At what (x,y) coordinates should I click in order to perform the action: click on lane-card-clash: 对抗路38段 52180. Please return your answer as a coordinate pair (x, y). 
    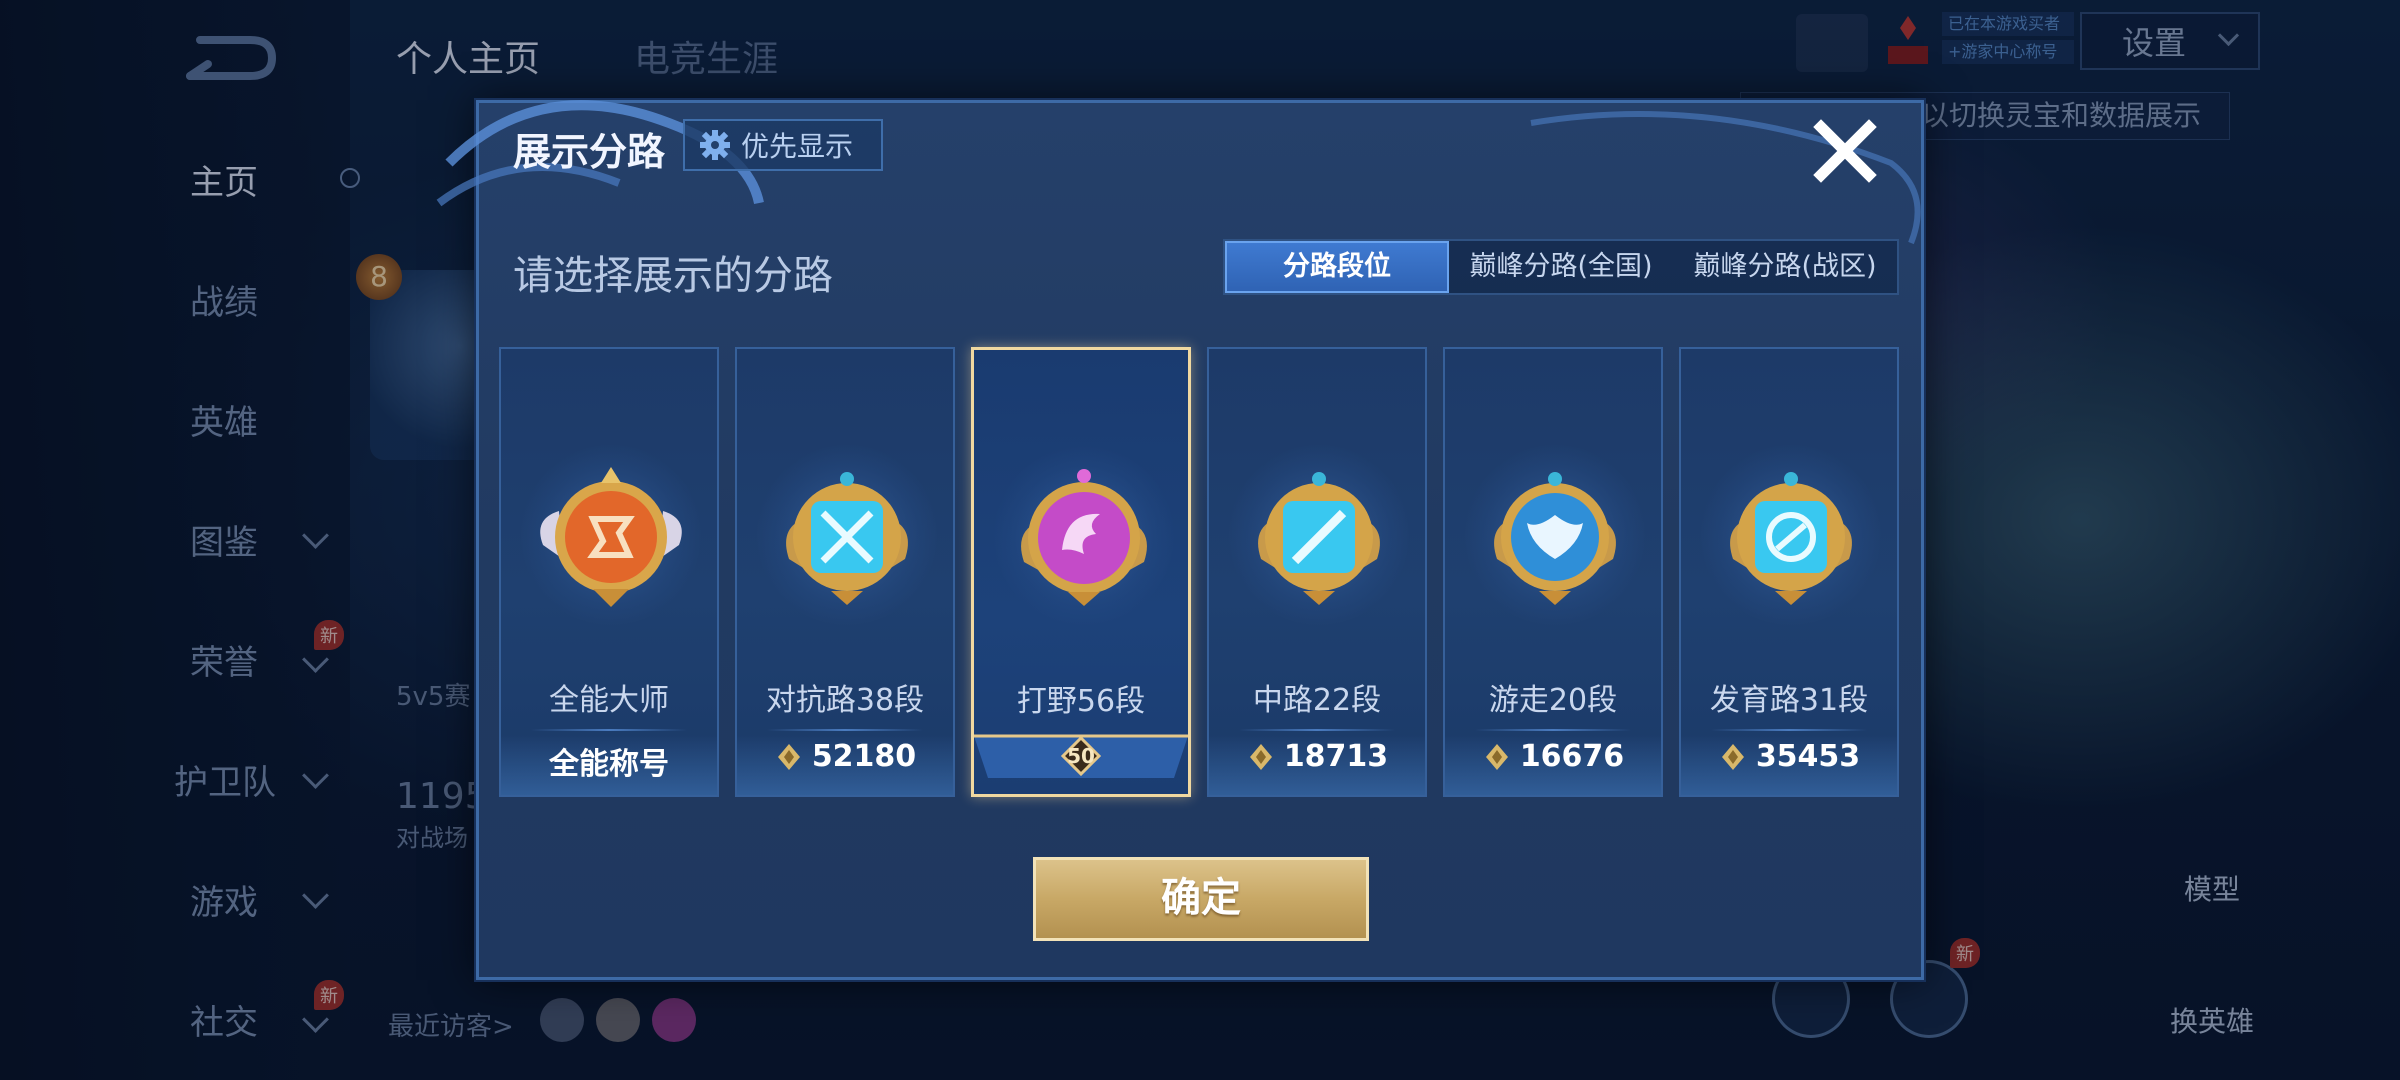
    Looking at the image, I should click on (845, 572).